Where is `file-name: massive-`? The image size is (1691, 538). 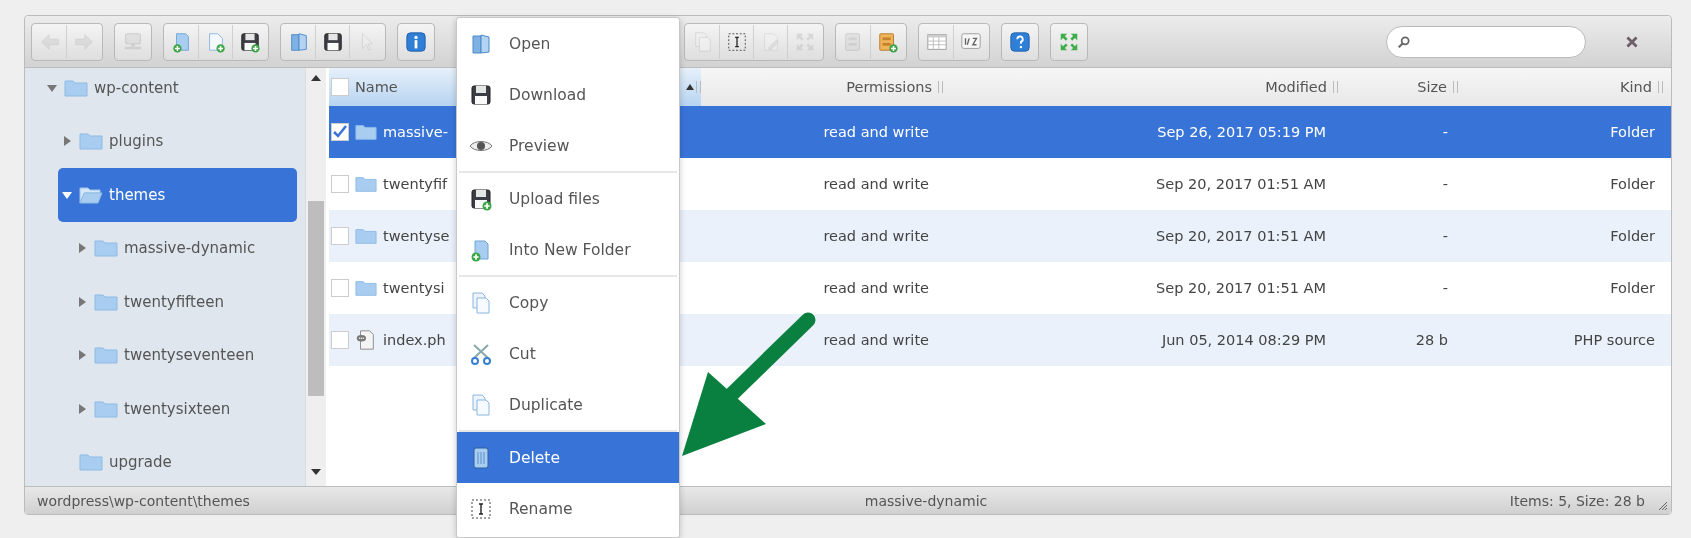 file-name: massive- is located at coordinates (415, 132).